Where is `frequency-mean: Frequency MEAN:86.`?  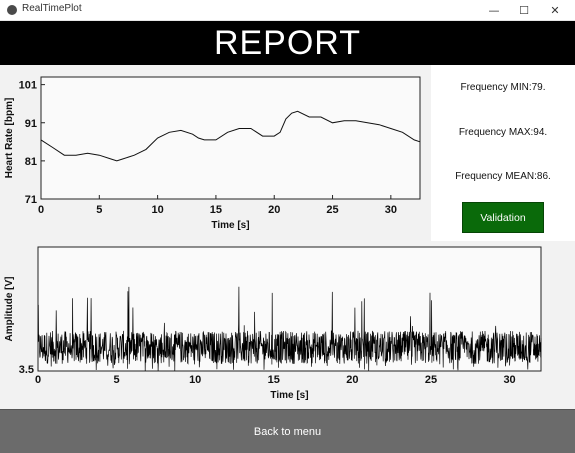
frequency-mean: Frequency MEAN:86. is located at coordinates (503, 176).